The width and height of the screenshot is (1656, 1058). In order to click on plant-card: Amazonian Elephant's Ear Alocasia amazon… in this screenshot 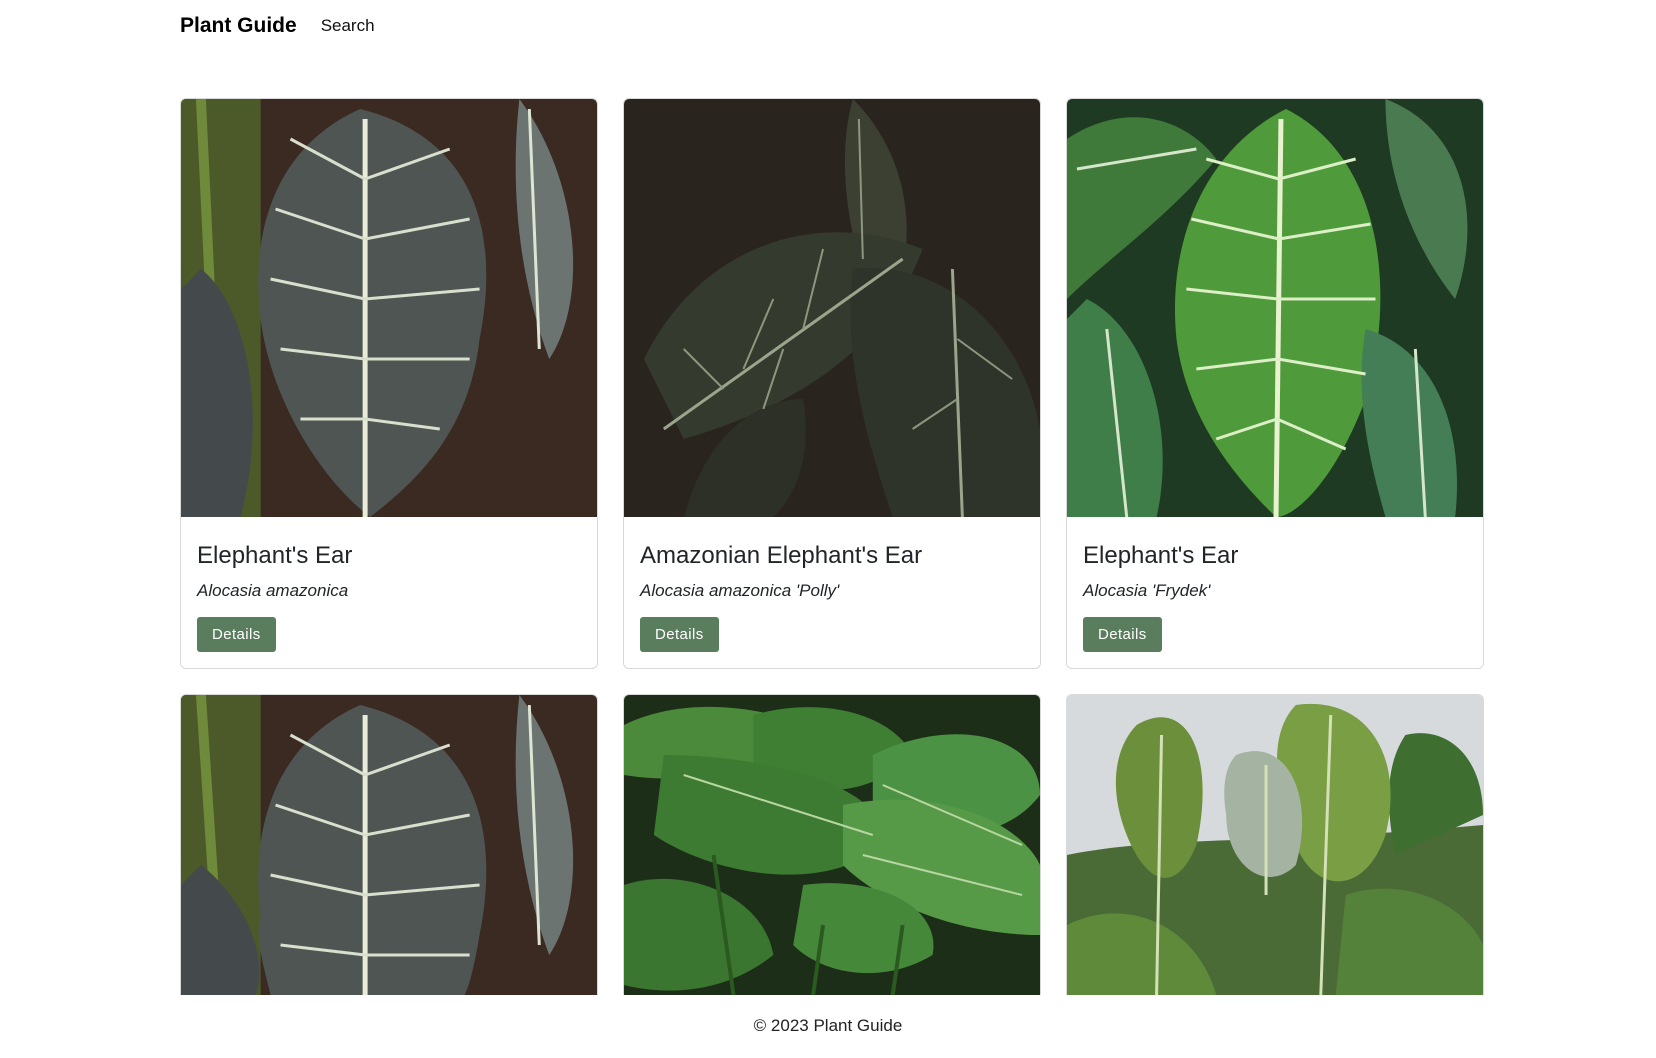, I will do `click(832, 384)`.